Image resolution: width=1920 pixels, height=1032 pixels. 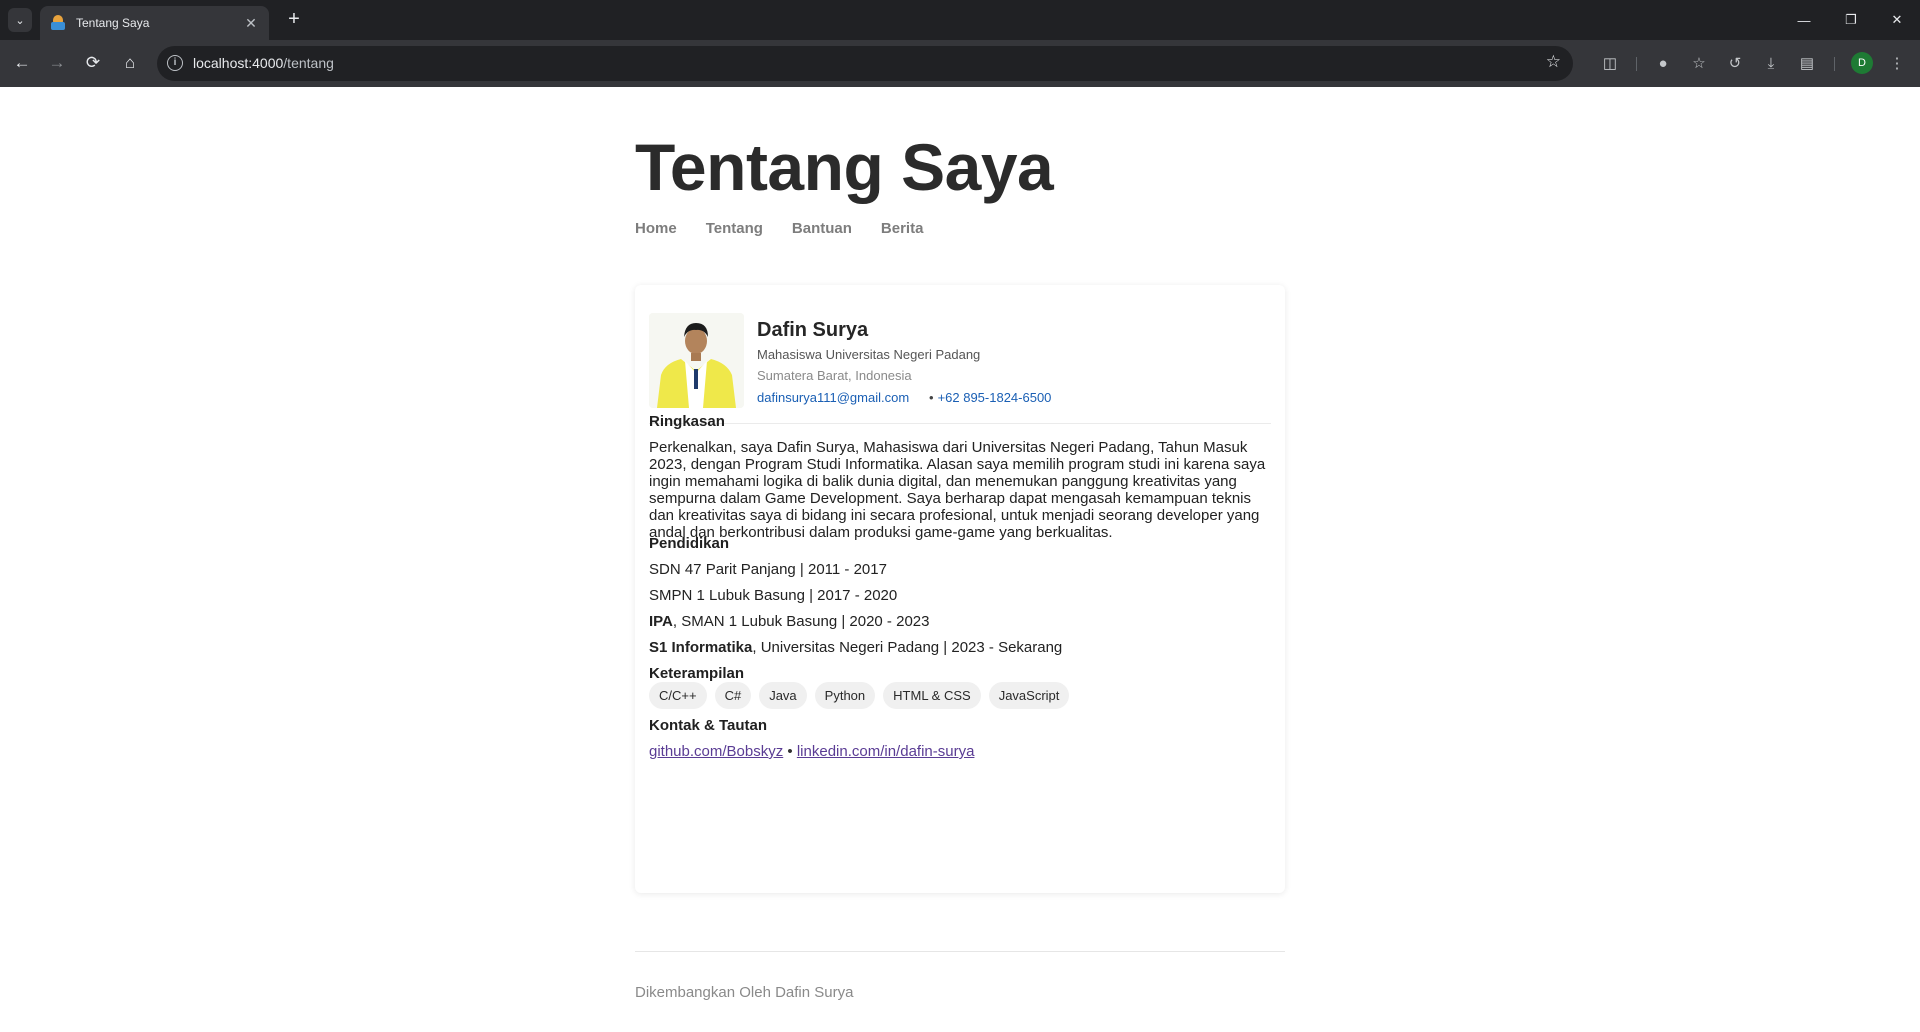 I want to click on minimize-icon: —, so click(x=1804, y=20).